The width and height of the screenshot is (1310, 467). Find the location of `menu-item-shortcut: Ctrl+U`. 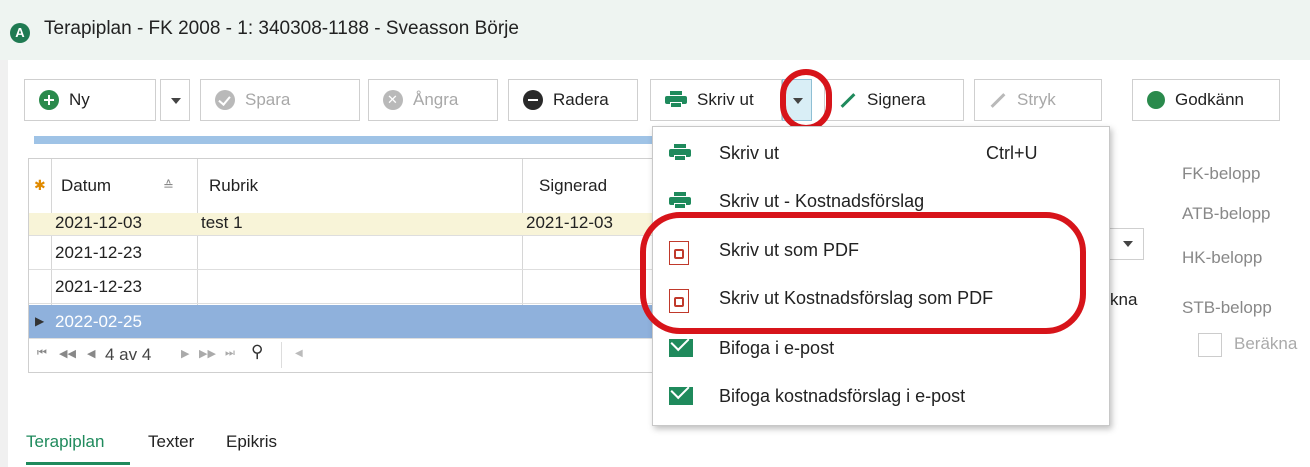

menu-item-shortcut: Ctrl+U is located at coordinates (1012, 153).